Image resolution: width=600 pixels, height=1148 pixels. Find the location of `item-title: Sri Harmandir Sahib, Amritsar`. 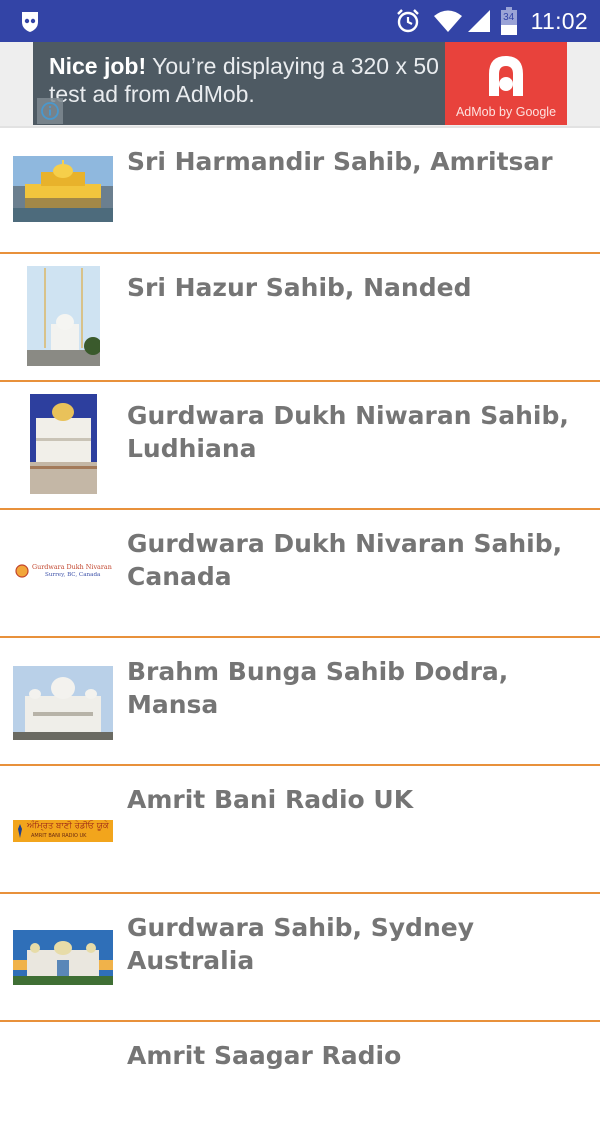

item-title: Sri Harmandir Sahib, Amritsar is located at coordinates (340, 161).